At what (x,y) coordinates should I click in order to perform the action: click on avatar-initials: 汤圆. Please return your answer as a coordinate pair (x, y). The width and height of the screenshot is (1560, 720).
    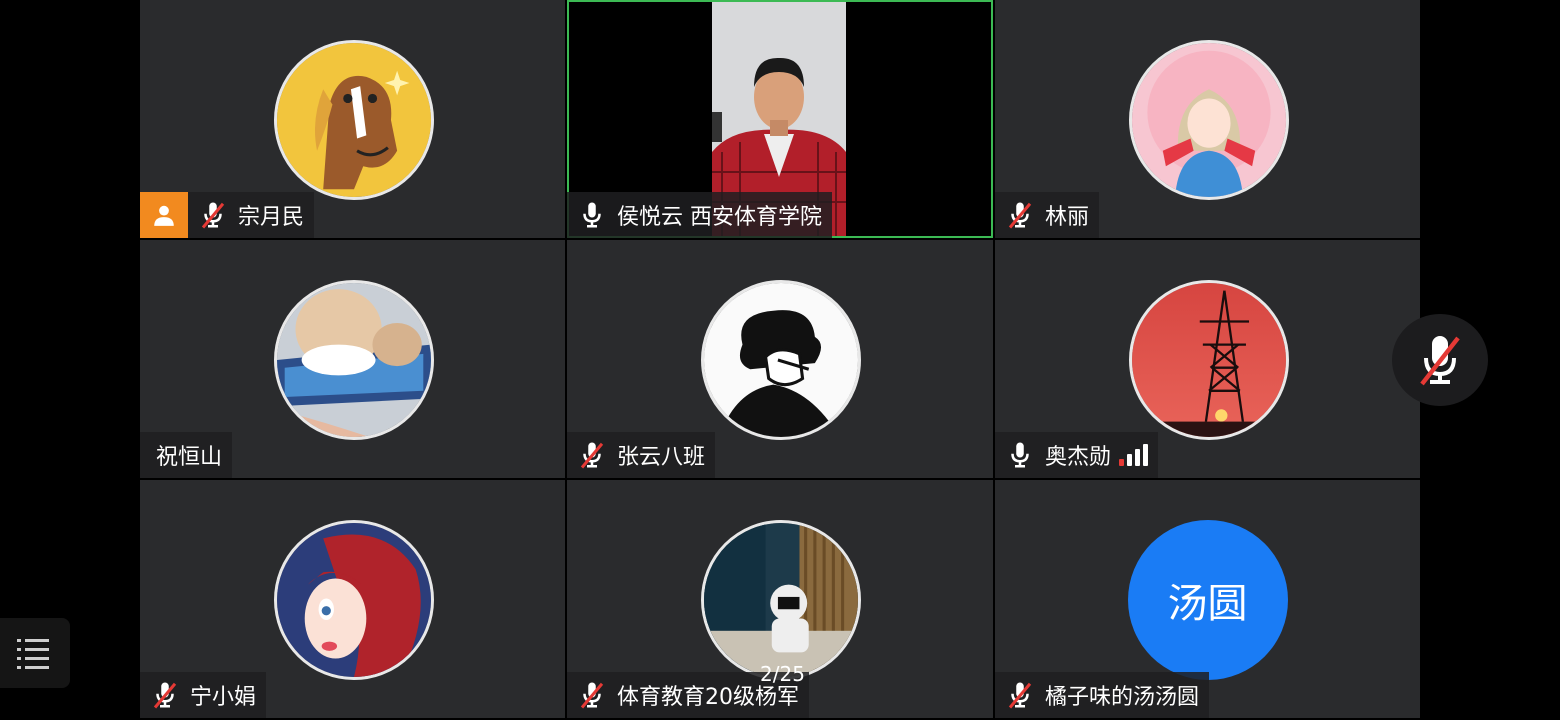
    Looking at the image, I should click on (1207, 600).